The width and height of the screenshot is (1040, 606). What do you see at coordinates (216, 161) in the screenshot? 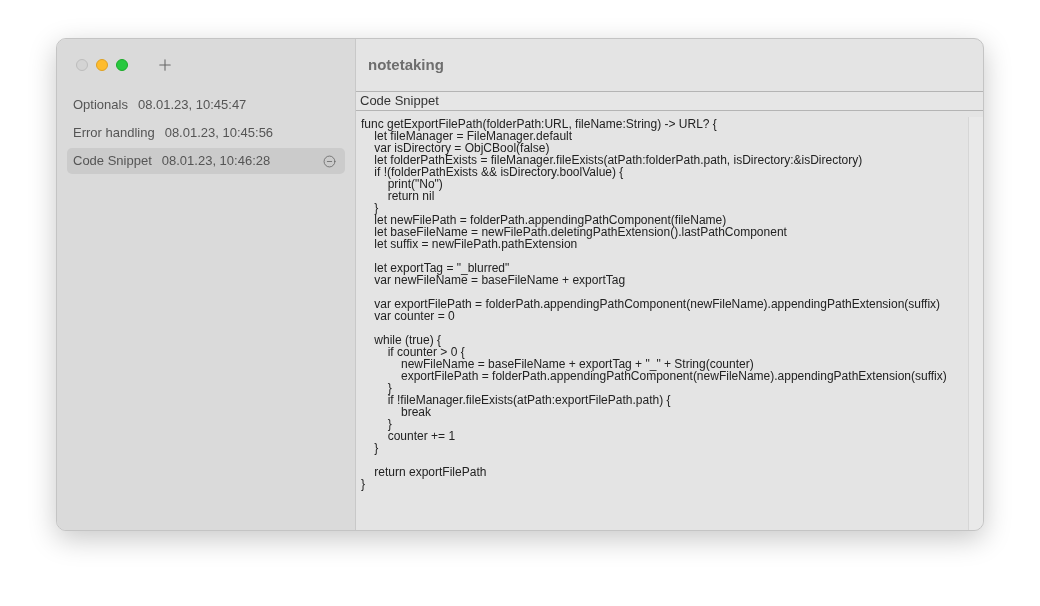
I see `note-date: 08.01.23, 10:46:28` at bounding box center [216, 161].